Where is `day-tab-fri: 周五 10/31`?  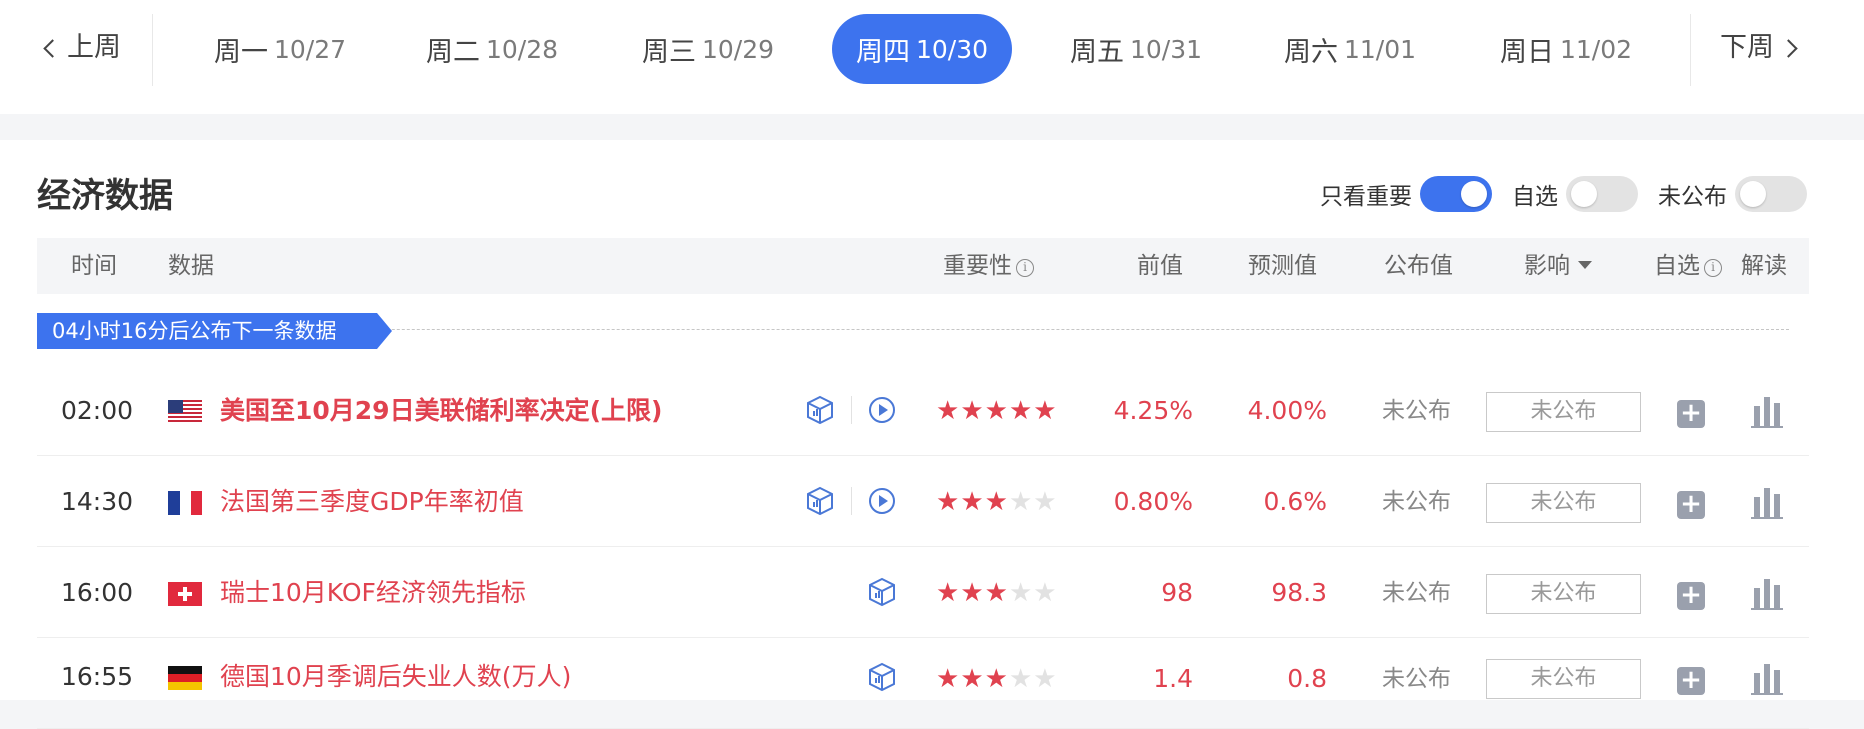
day-tab-fri: 周五 10/31 is located at coordinates (1136, 49).